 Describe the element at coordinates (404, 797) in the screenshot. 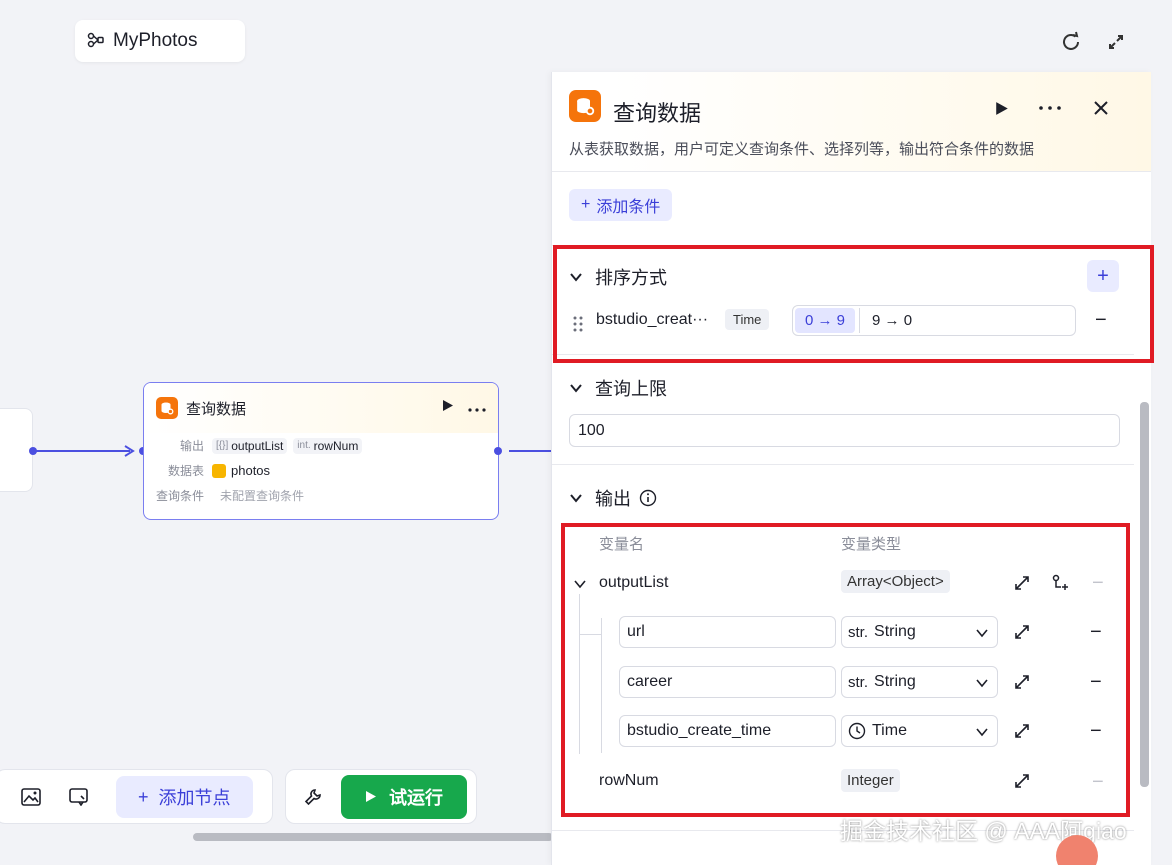

I see `test-run-button: 试运行` at that location.